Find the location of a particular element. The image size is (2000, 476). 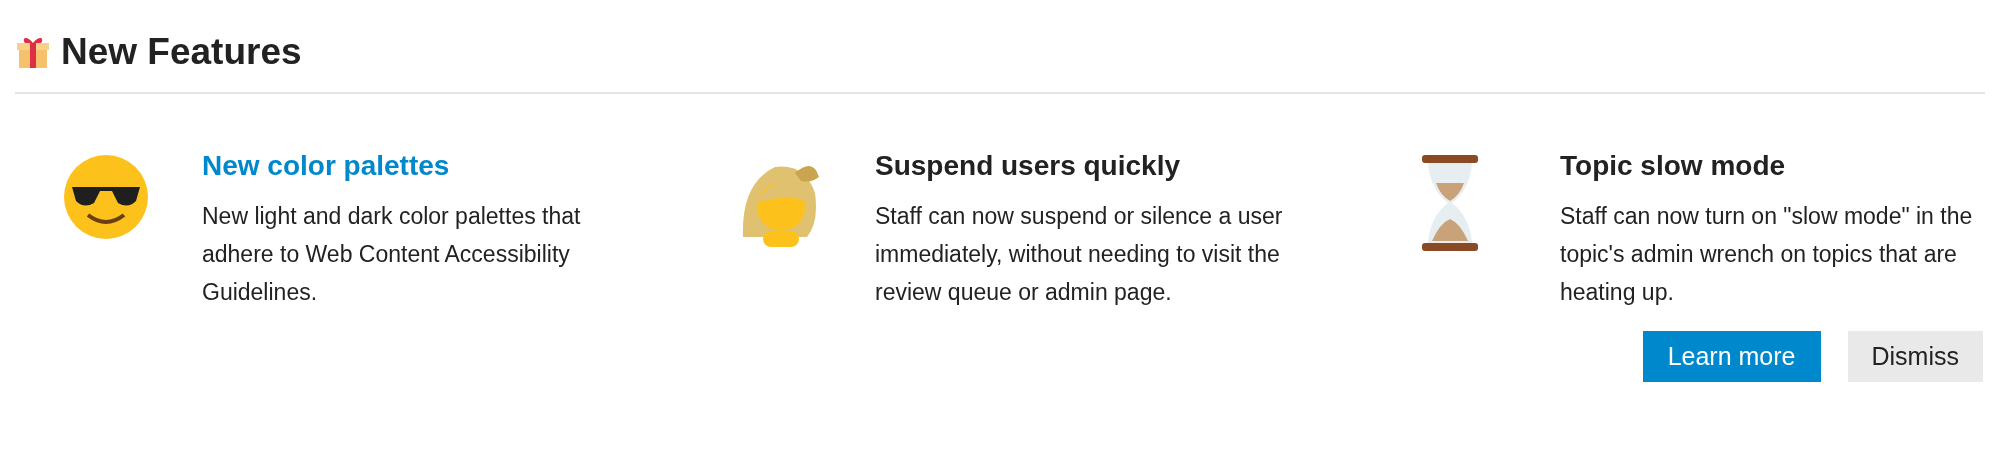

feature-title: Suspend users quickly is located at coordinates (1028, 166).